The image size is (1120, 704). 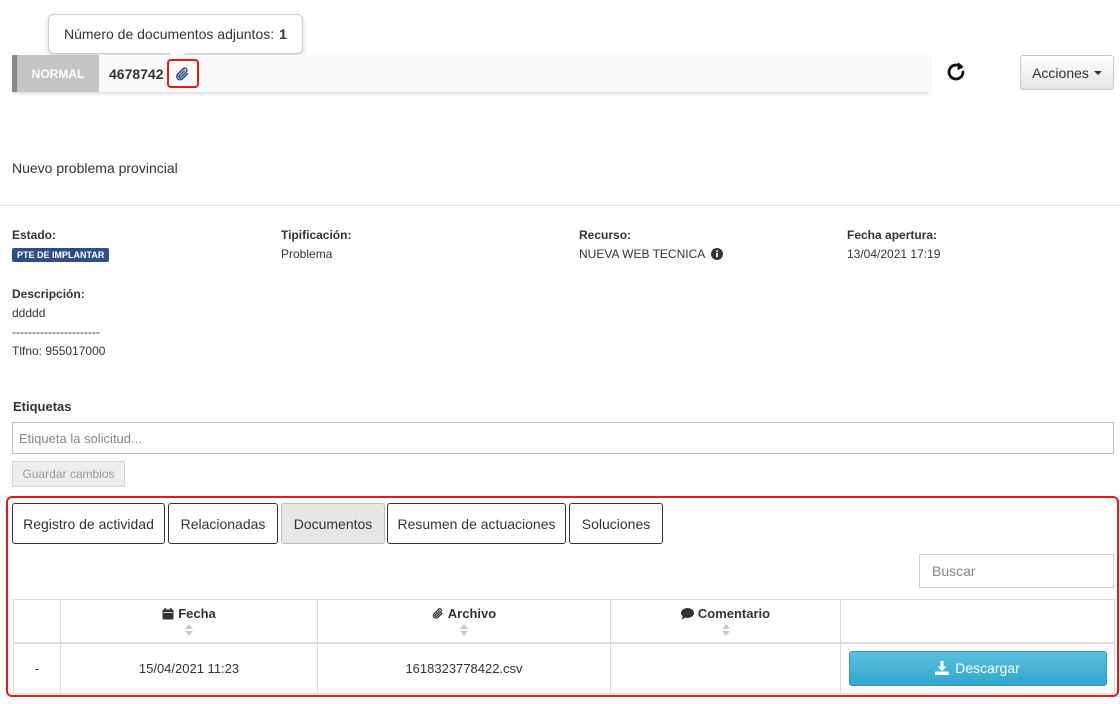 What do you see at coordinates (316, 235) in the screenshot?
I see `tipificacion-label: Tipificación:` at bounding box center [316, 235].